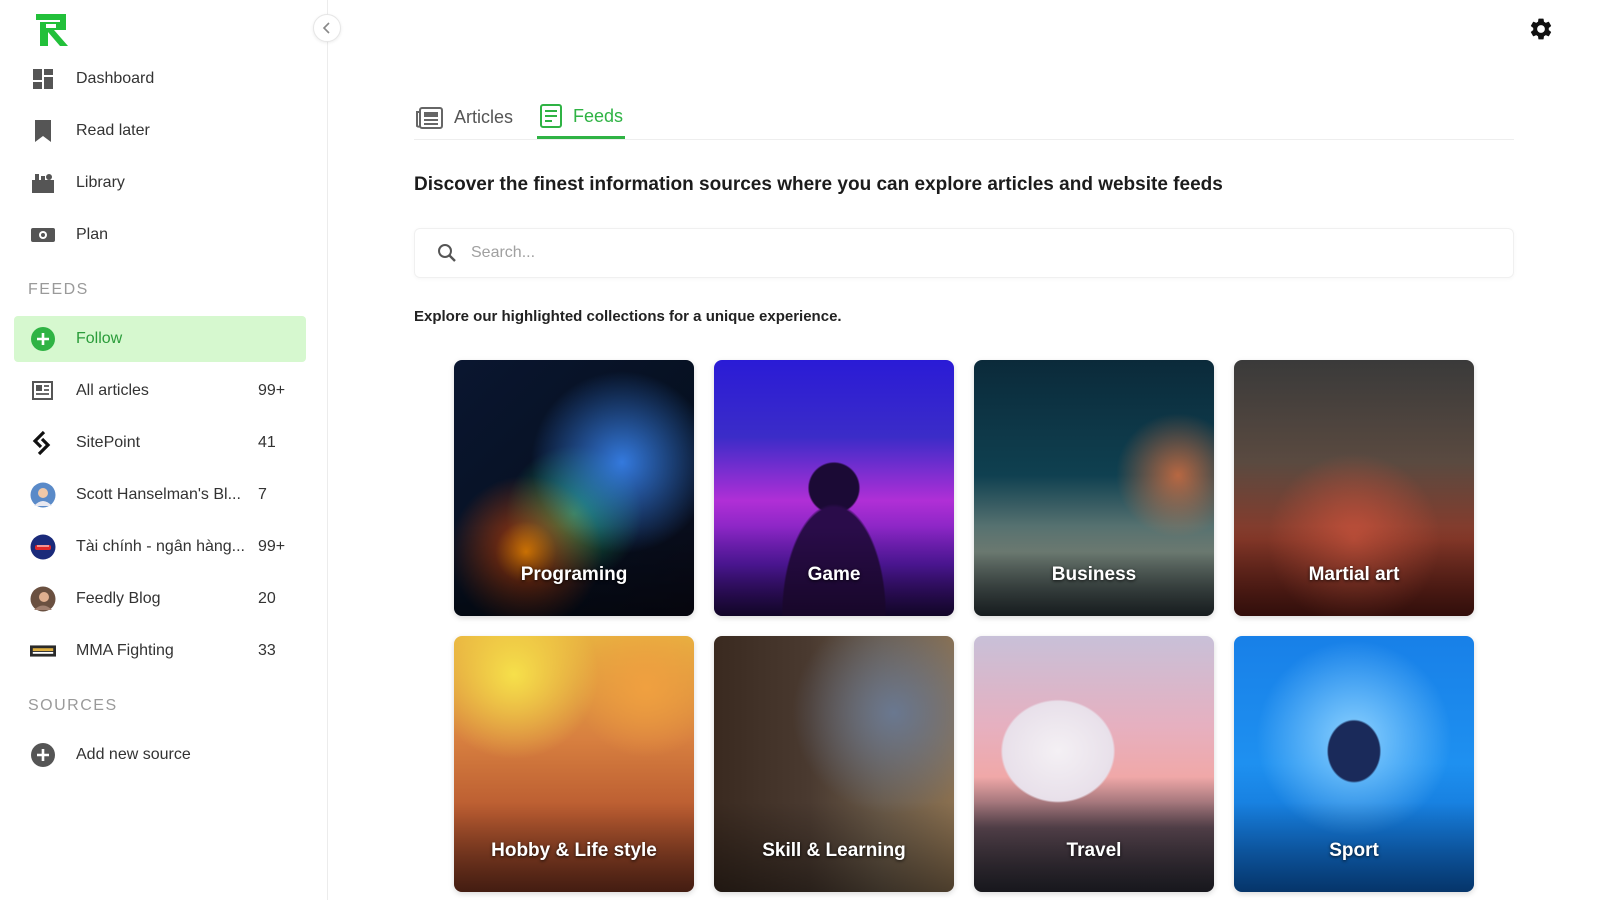 The image size is (1600, 900). I want to click on sidebar-item-tai-chinh: Tài chính - ngân hàng... 99+, so click(160, 547).